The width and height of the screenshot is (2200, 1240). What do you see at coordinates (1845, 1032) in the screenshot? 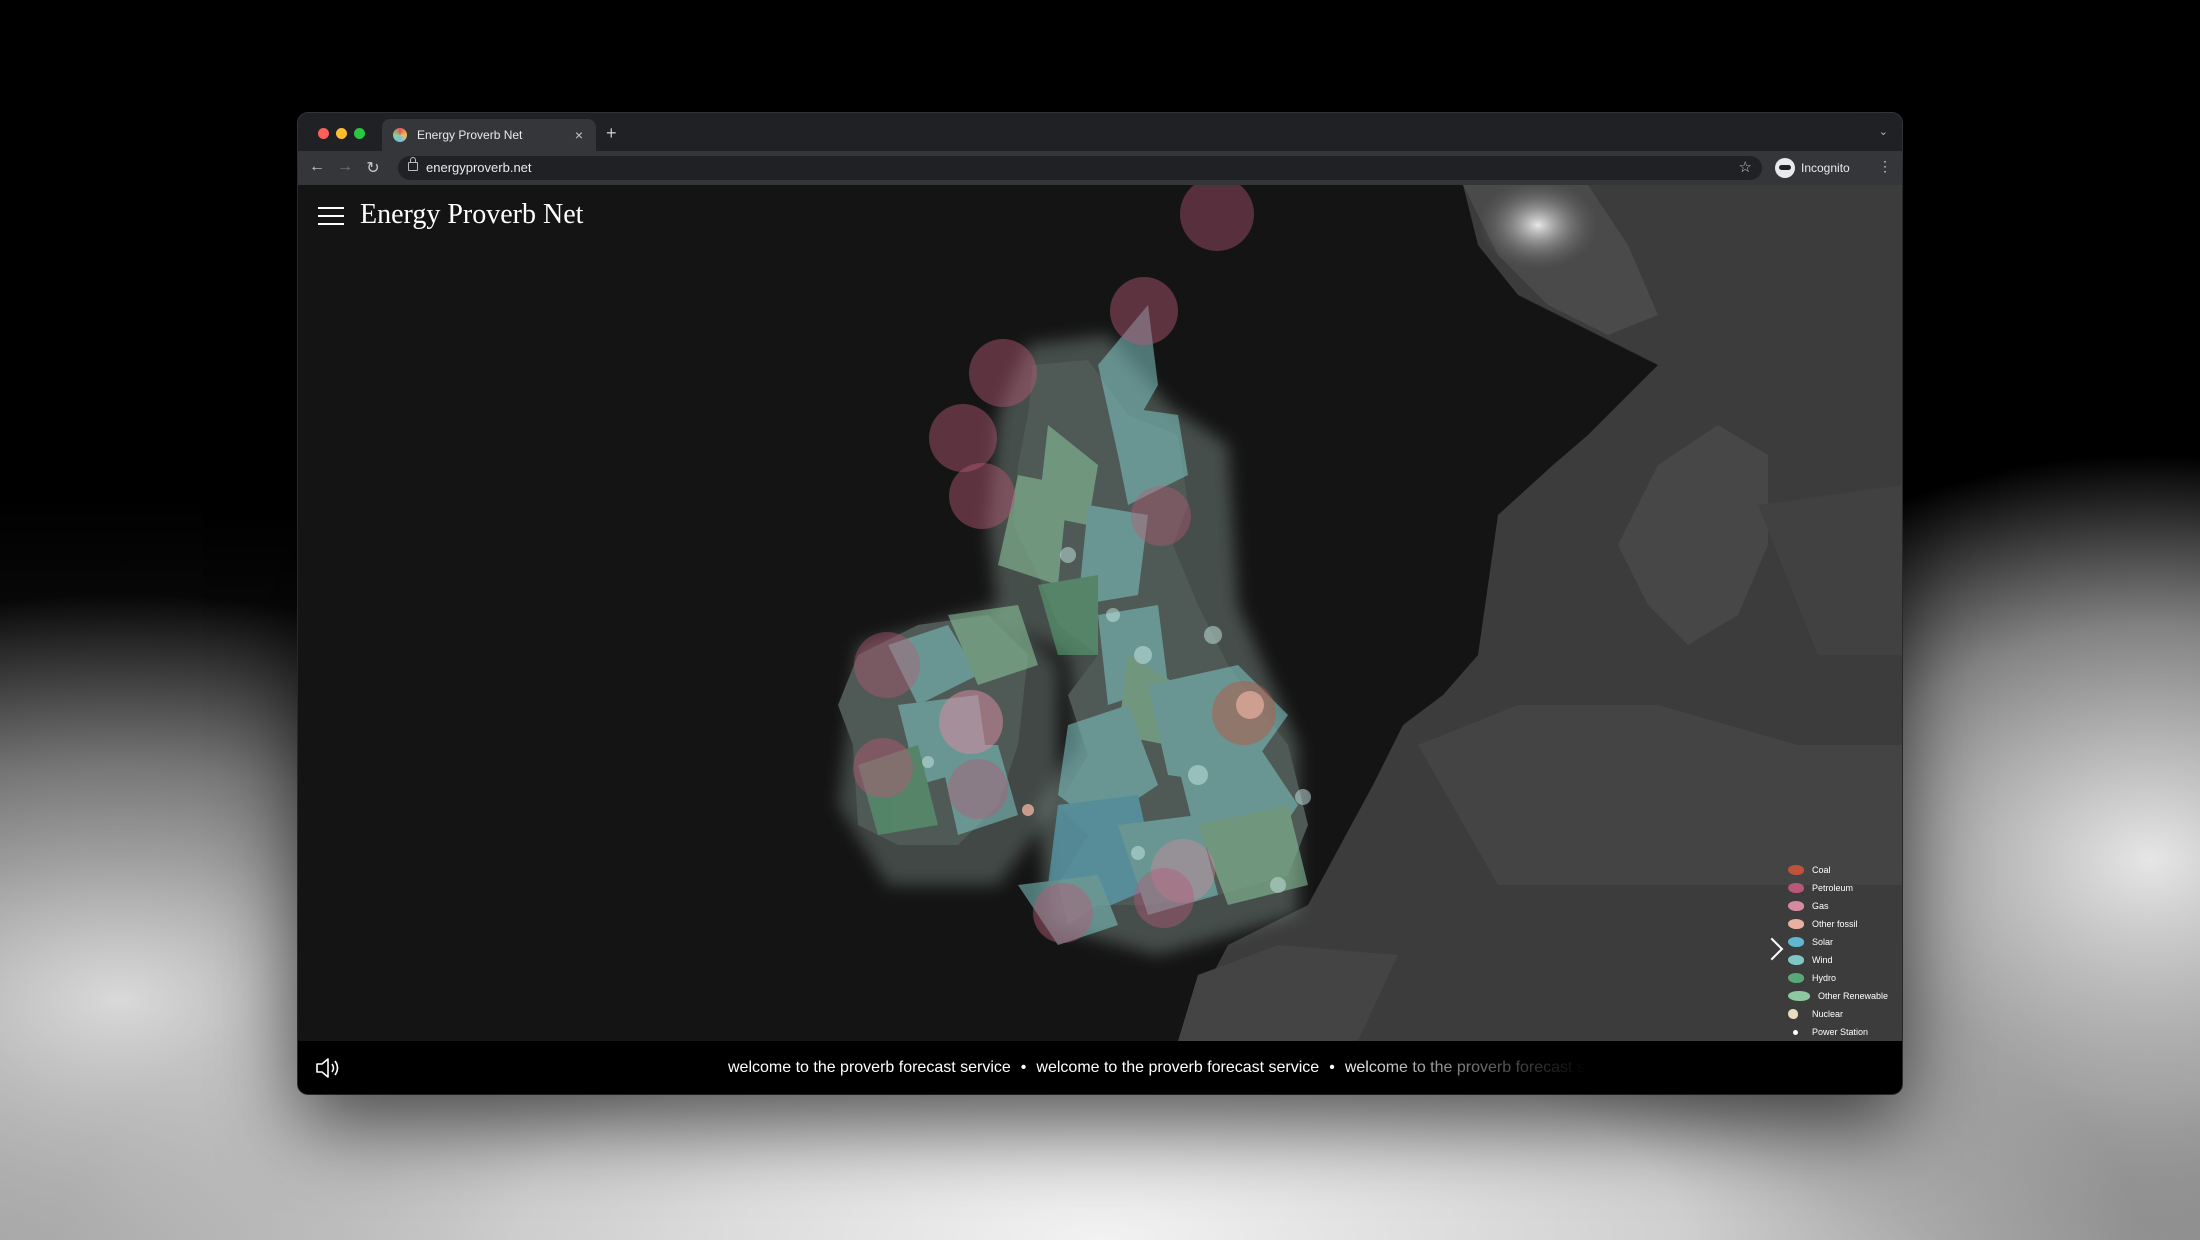
I see `legend-item-power-station: Power Station` at bounding box center [1845, 1032].